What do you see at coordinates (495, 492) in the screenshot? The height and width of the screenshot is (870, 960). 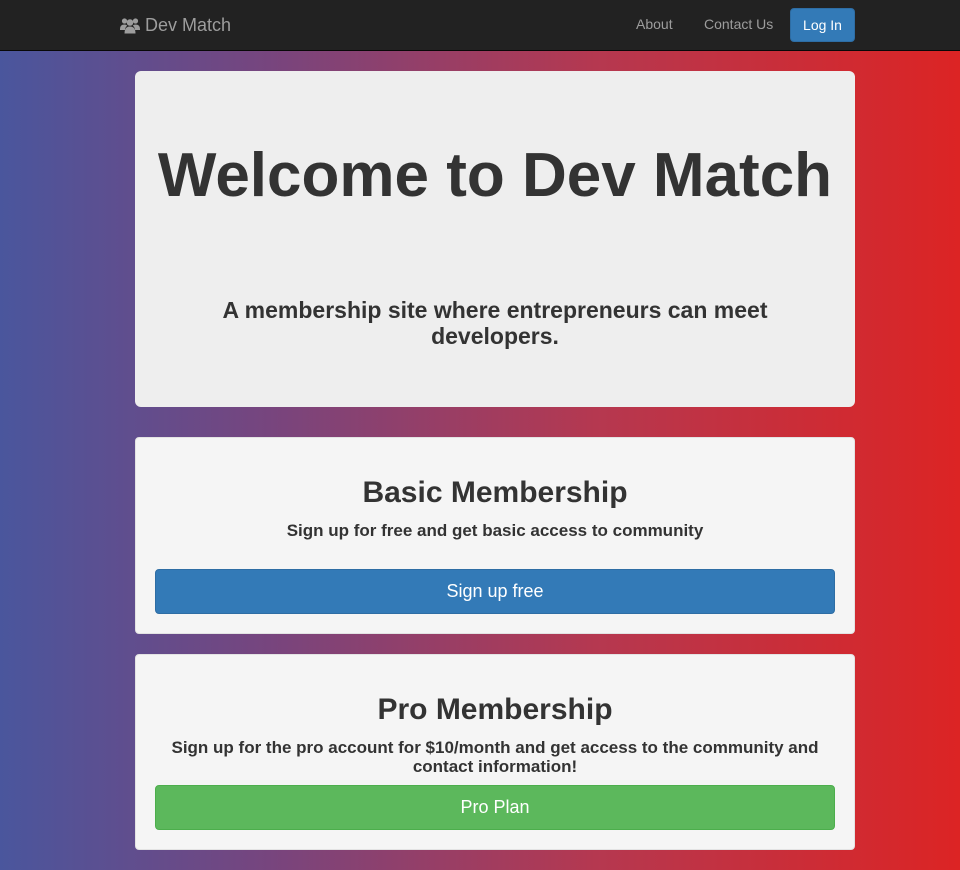 I see `basic-membership-title: Basic Membership` at bounding box center [495, 492].